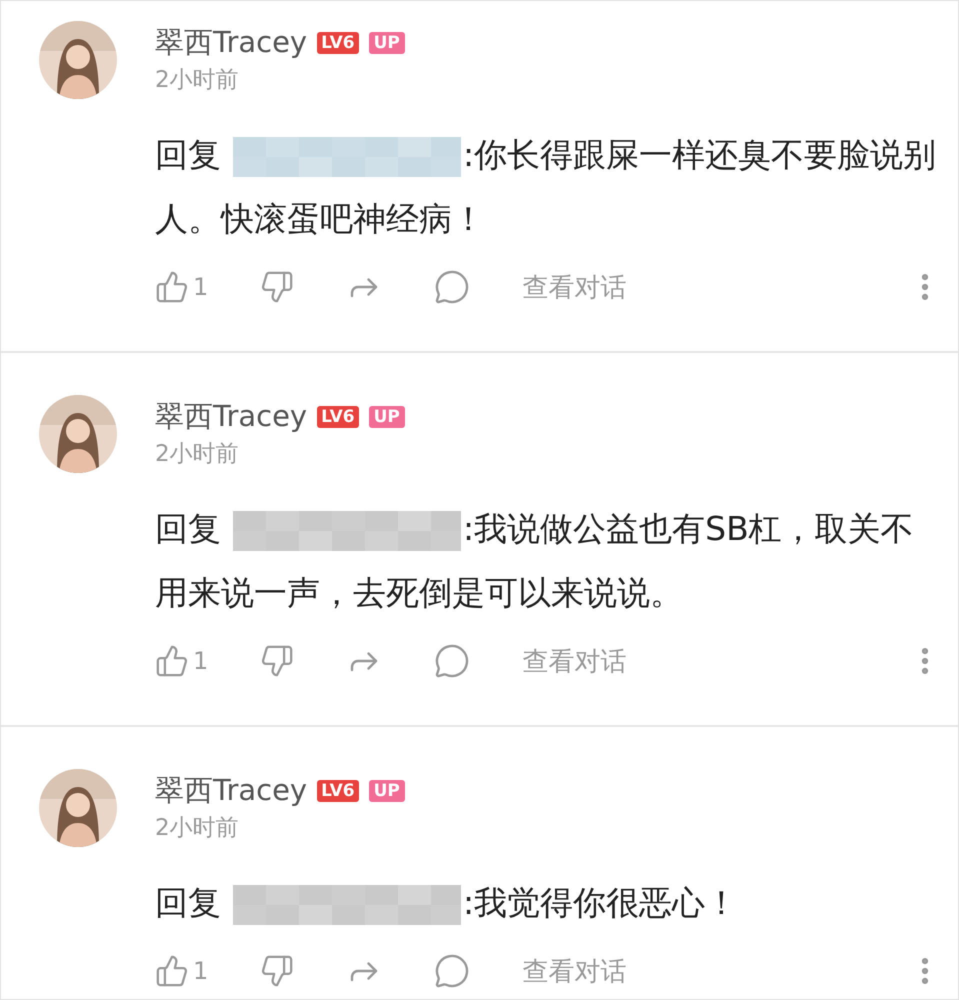 The height and width of the screenshot is (1000, 959). I want to click on comment-text: 回复 :我觉得你很恶心！, so click(548, 903).